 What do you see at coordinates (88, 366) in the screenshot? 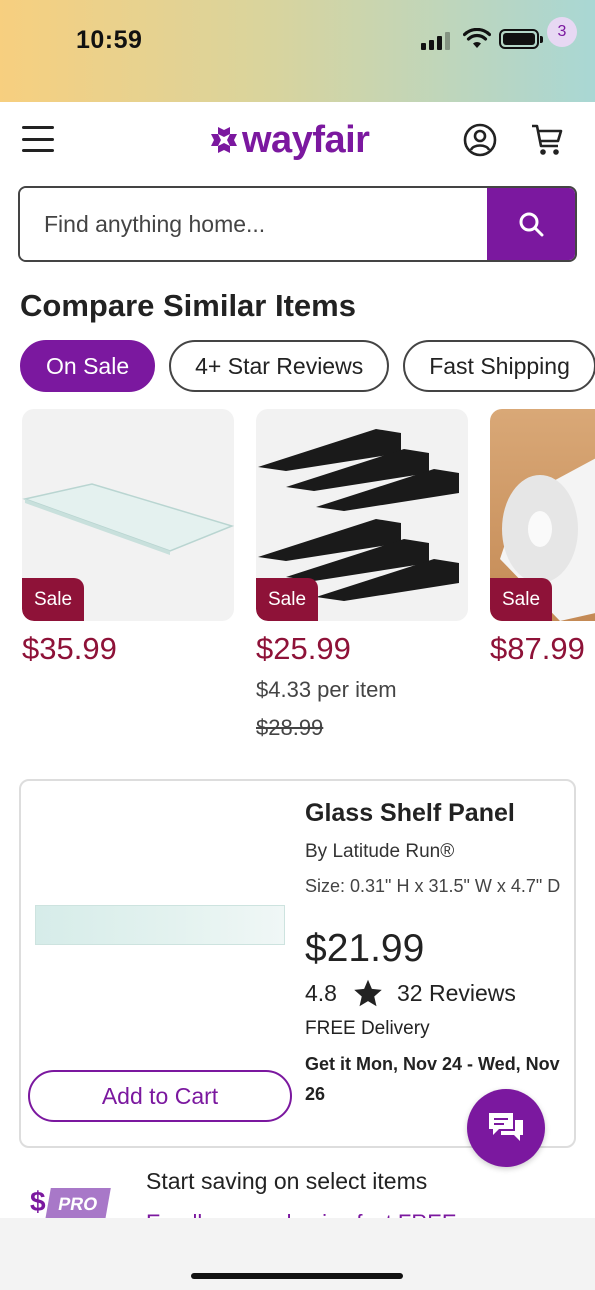
I see `chip-on-sale: On Sale` at bounding box center [88, 366].